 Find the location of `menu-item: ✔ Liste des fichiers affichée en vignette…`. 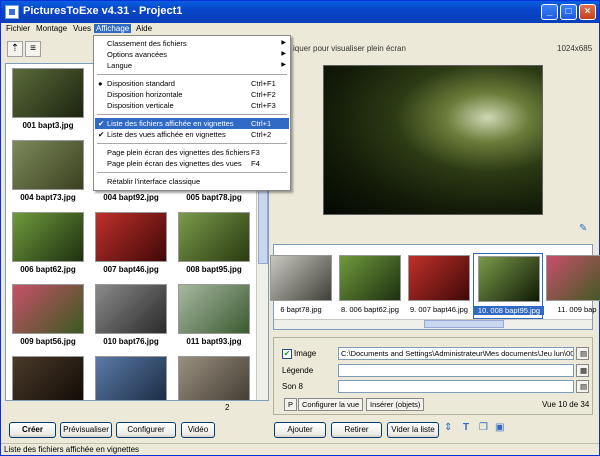

menu-item: ✔ Liste des fichiers affichée en vignette… is located at coordinates (192, 123).